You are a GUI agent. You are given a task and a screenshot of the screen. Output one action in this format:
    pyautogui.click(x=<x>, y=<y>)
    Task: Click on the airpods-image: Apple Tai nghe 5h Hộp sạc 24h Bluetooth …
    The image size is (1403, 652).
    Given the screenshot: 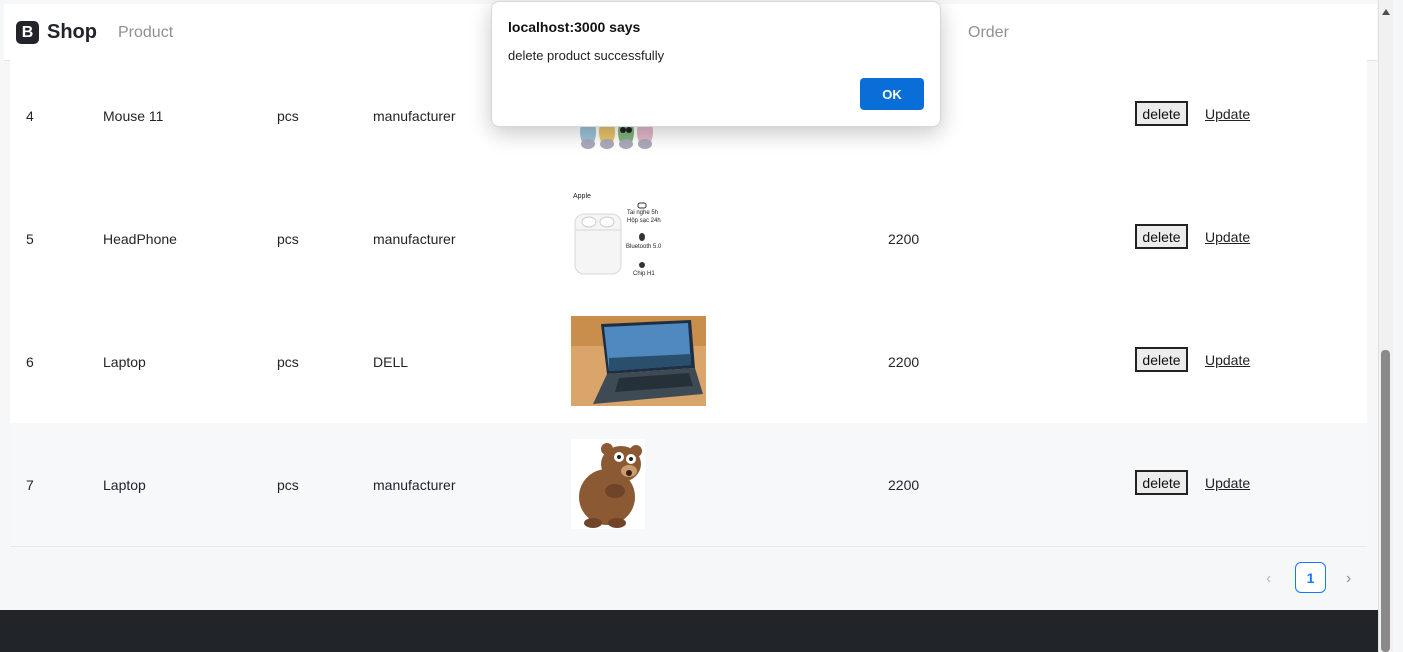 What is the action you would take?
    pyautogui.click(x=618, y=239)
    